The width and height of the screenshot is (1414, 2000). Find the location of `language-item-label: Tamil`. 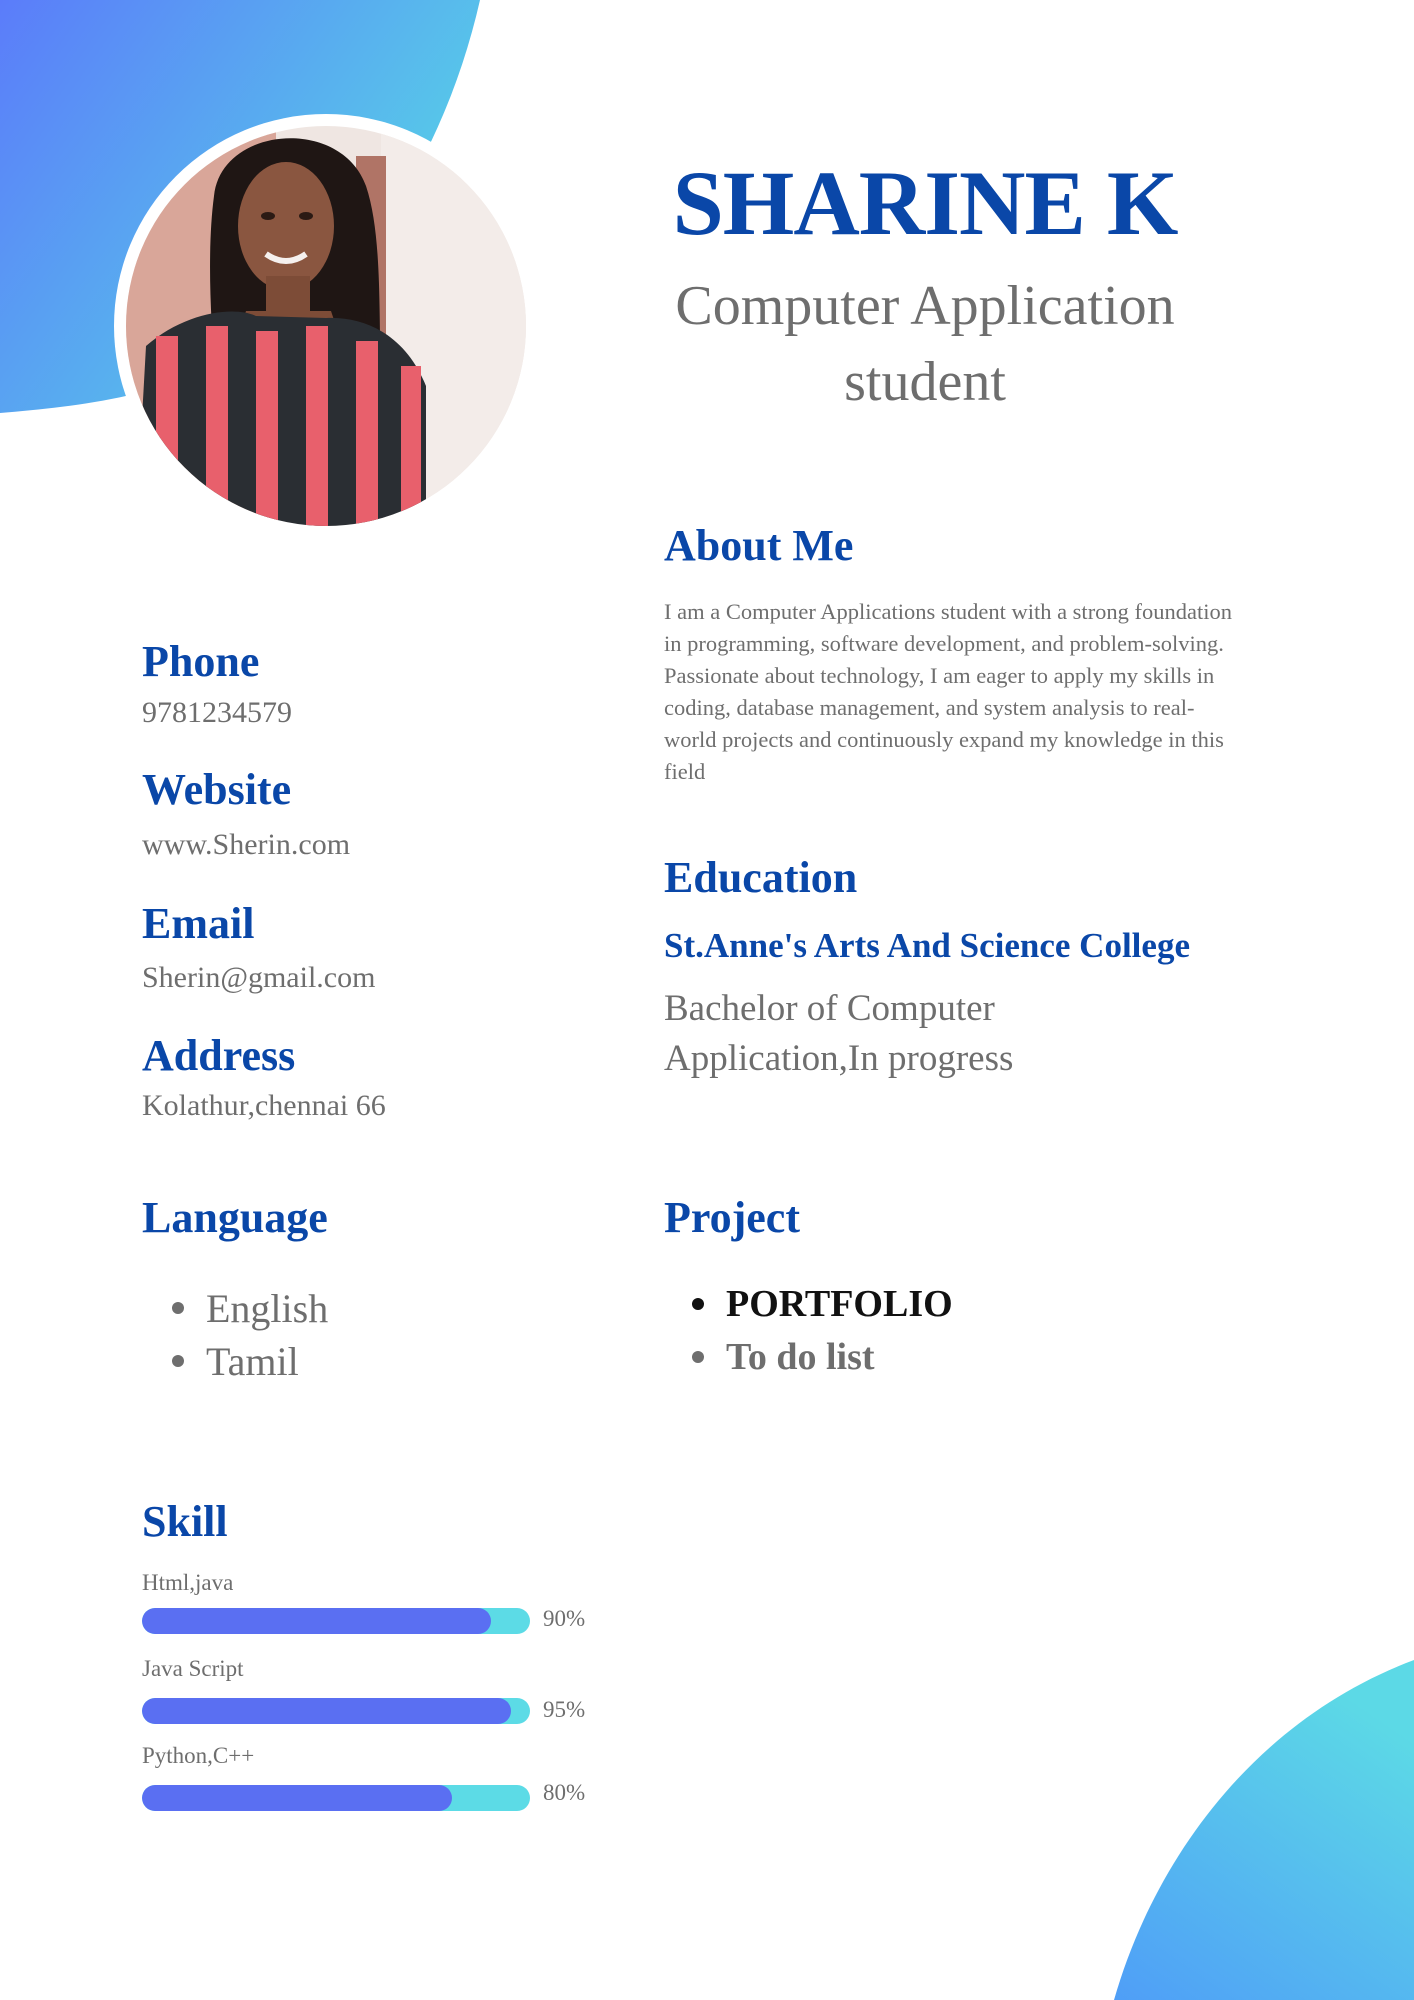

language-item-label: Tamil is located at coordinates (252, 1361).